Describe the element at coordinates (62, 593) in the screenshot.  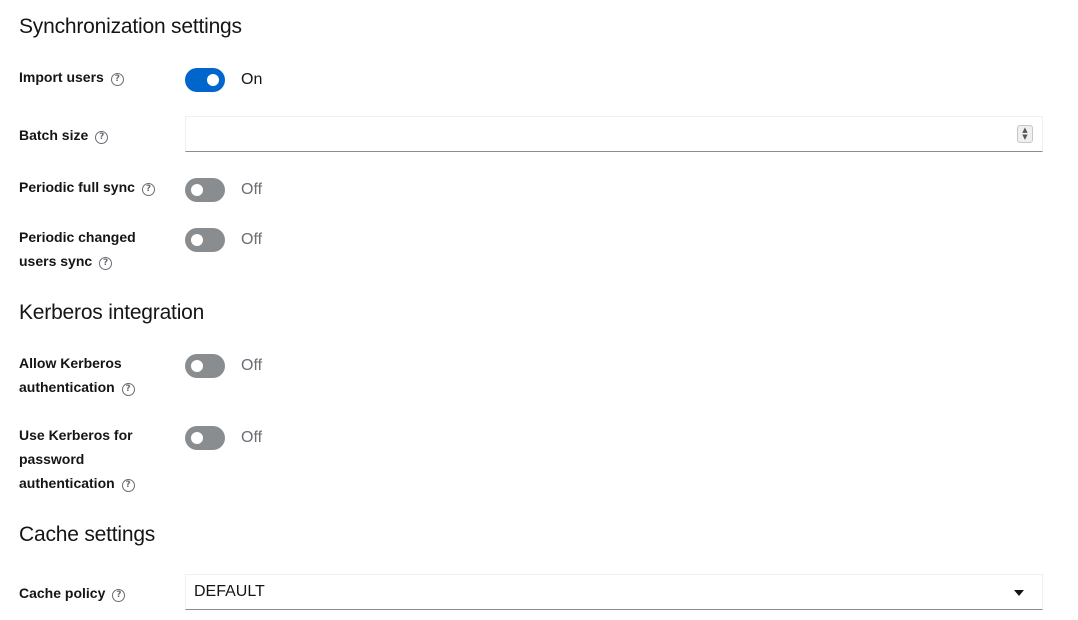
I see `cache-policy-label-text: Cache policy` at that location.